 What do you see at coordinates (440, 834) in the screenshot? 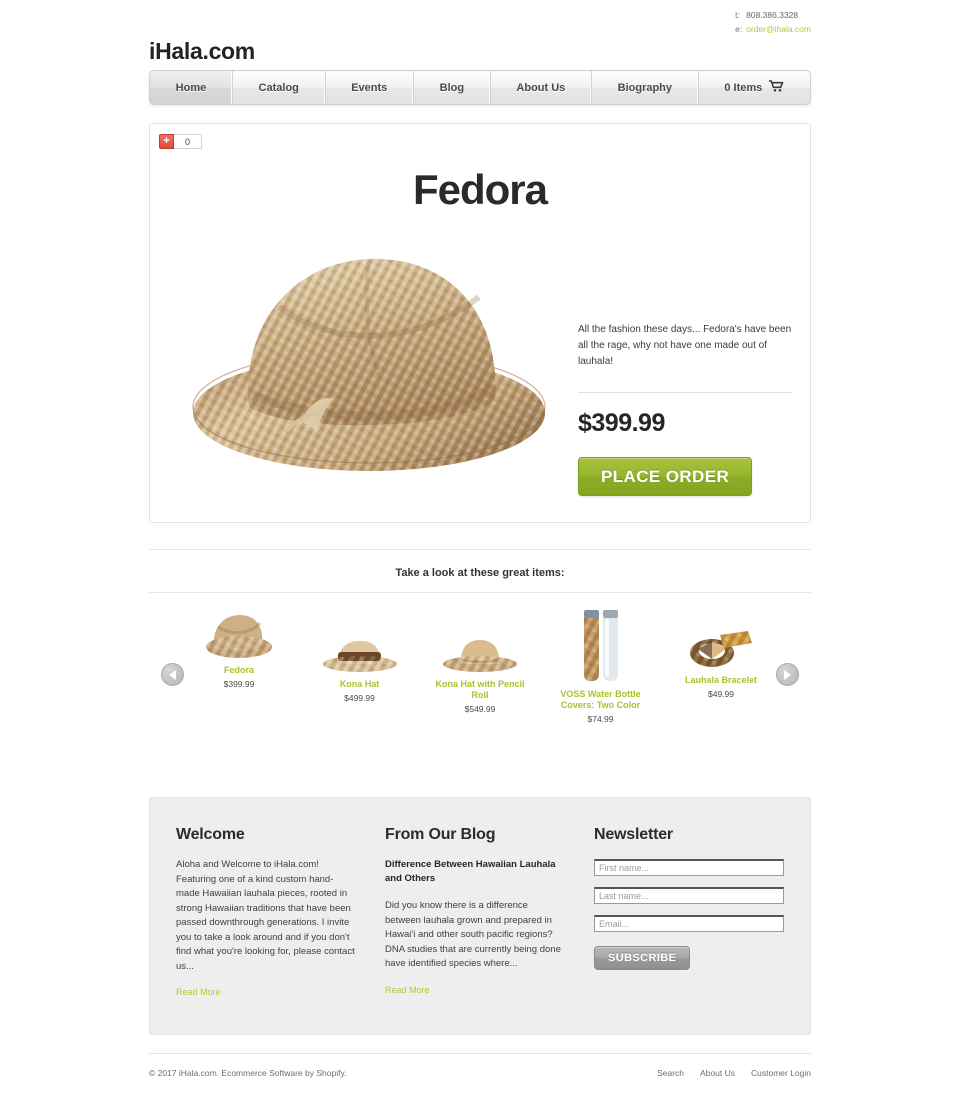
I see `blog-heading: From Our Blog` at bounding box center [440, 834].